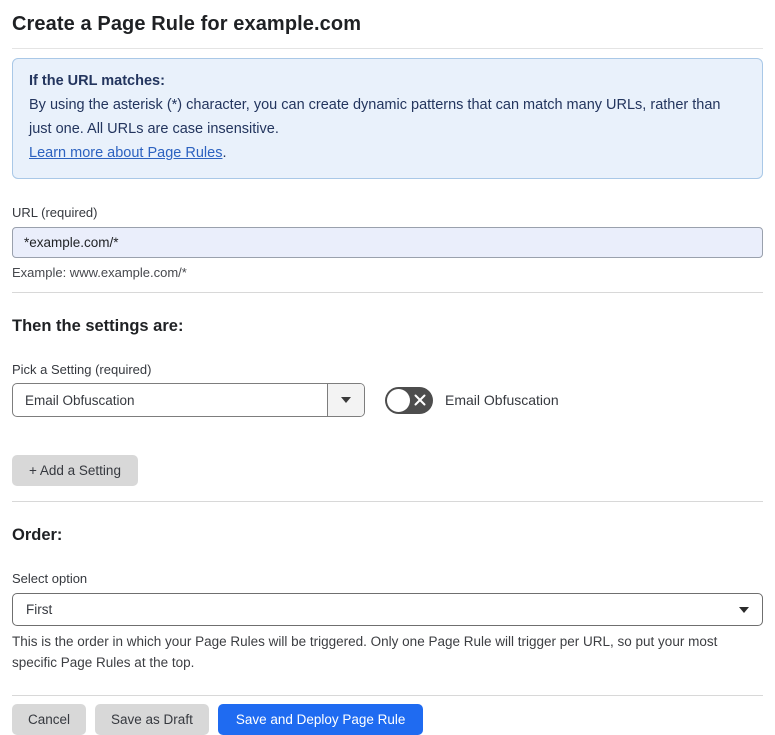  What do you see at coordinates (99, 272) in the screenshot?
I see `url-helper-text: Example: www.example.com/*` at bounding box center [99, 272].